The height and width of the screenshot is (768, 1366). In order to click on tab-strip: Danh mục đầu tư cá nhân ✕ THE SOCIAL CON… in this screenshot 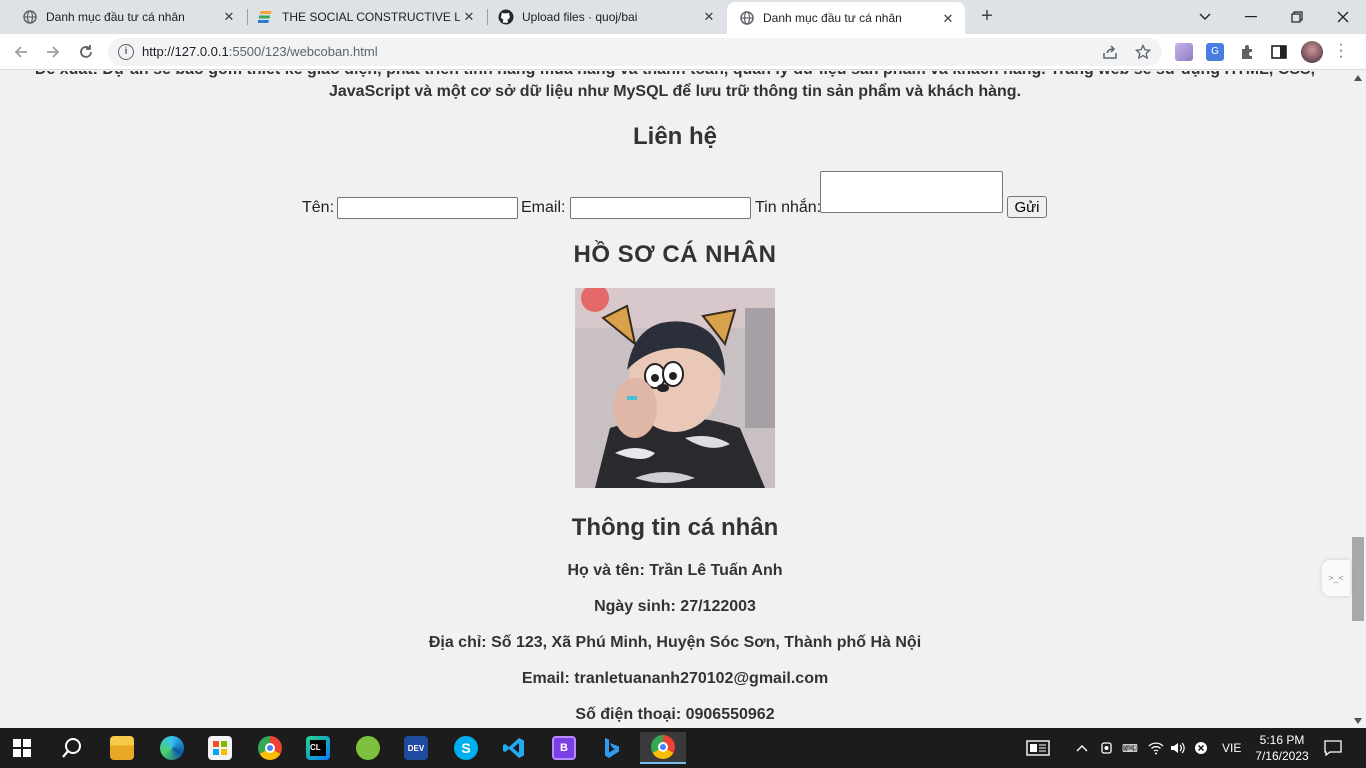, I will do `click(683, 17)`.